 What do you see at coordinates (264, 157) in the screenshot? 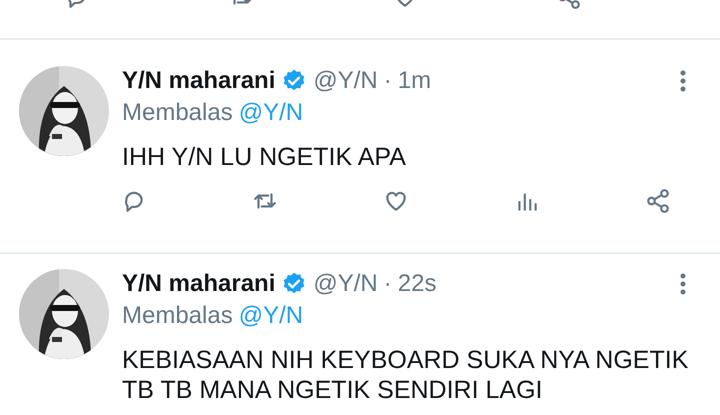
I see `tweet-text: IHH Y/N LU NGETIK APA` at bounding box center [264, 157].